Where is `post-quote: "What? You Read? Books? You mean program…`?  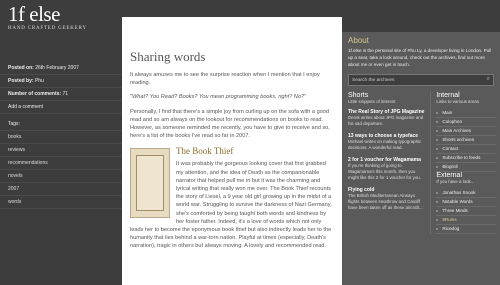 post-quote: "What? You Read? Books? You mean program… is located at coordinates (218, 97).